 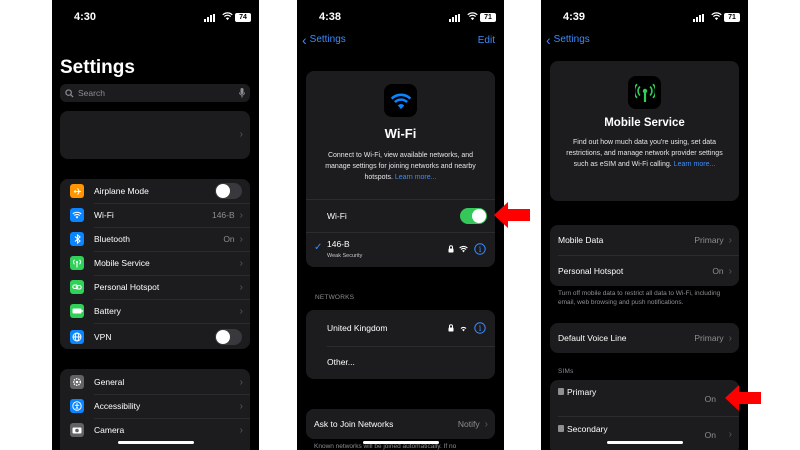 What do you see at coordinates (77, 311) in the screenshot?
I see `battery-icon` at bounding box center [77, 311].